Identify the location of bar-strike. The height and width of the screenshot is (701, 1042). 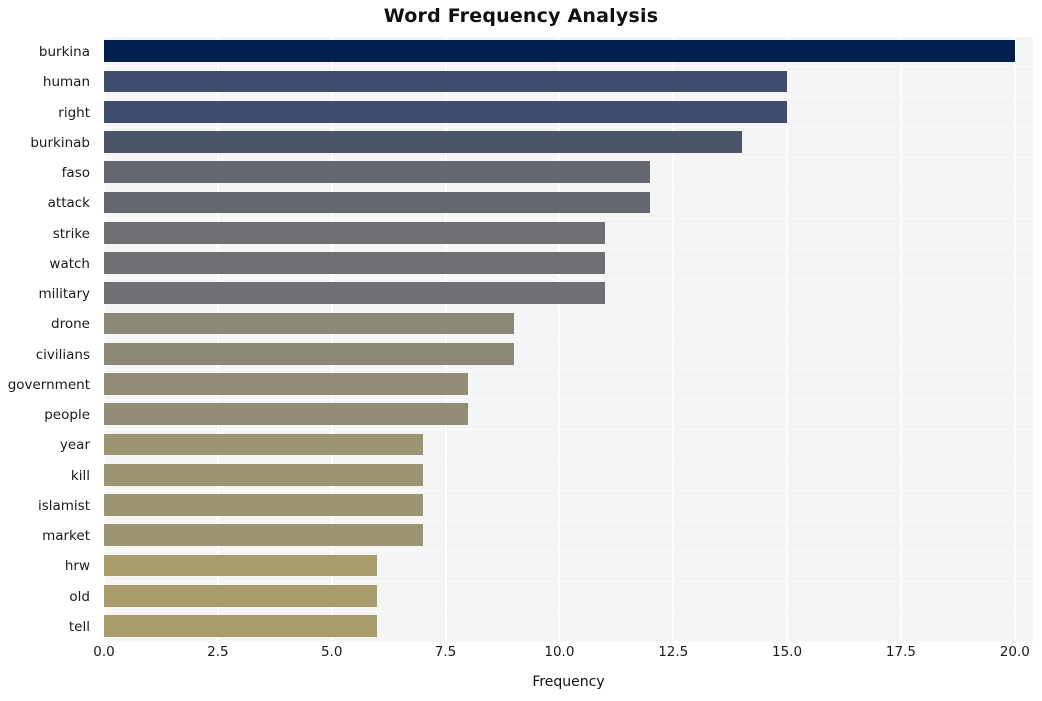
(354, 232).